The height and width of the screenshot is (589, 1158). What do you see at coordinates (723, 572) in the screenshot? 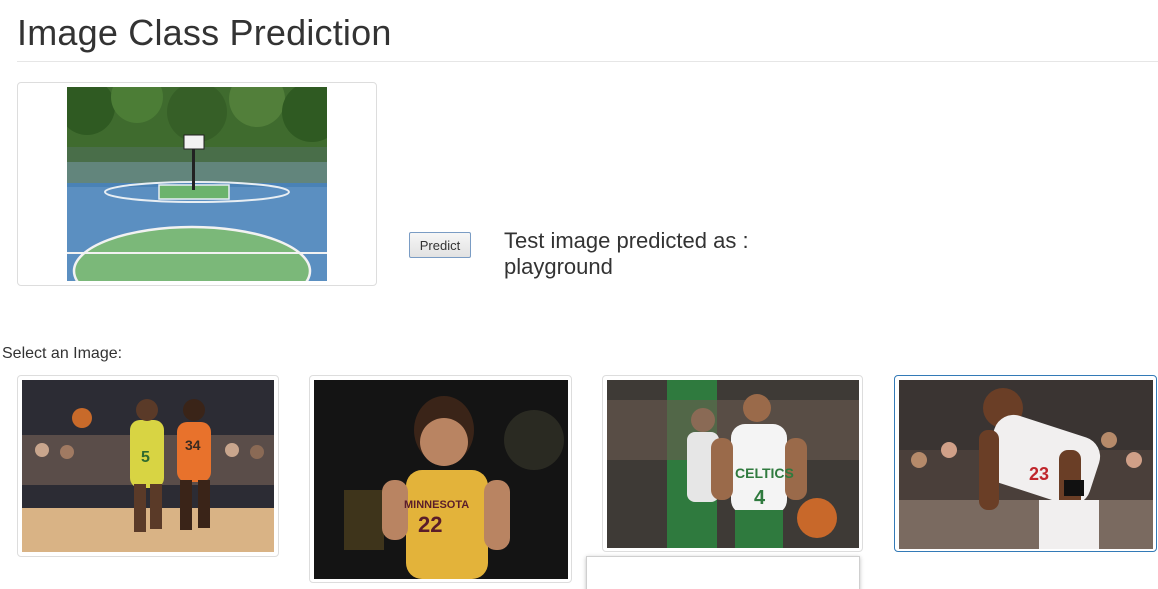
I see `dropdown-popup` at bounding box center [723, 572].